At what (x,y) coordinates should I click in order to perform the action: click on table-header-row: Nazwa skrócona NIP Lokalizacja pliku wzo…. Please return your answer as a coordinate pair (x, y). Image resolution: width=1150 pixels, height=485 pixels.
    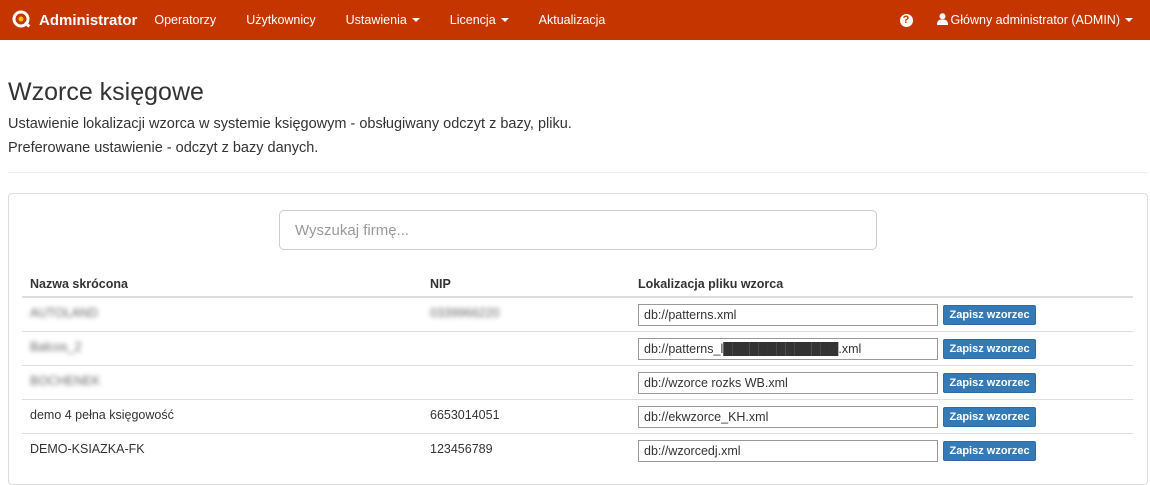
    Looking at the image, I should click on (577, 285).